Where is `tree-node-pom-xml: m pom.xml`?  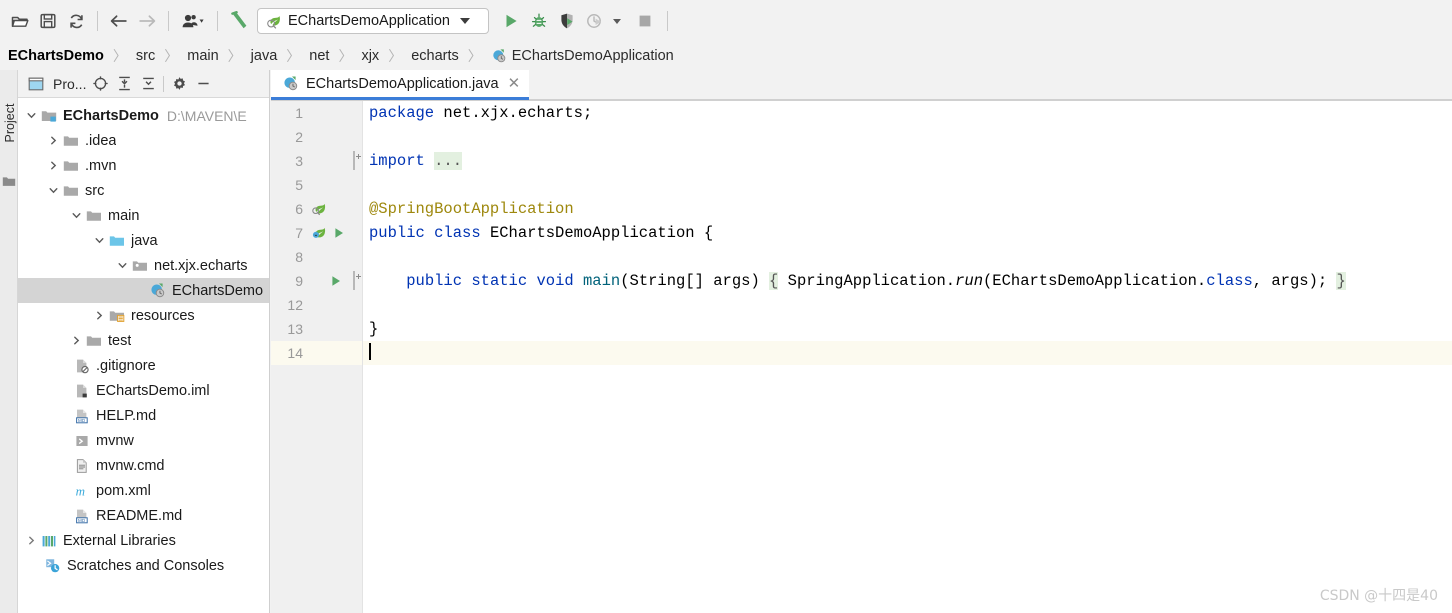 tree-node-pom-xml: m pom.xml is located at coordinates (143, 490).